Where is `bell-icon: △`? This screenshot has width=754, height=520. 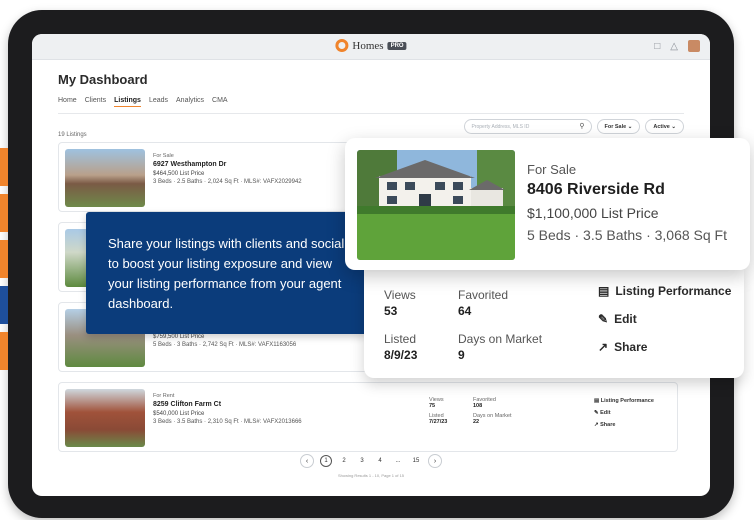 bell-icon: △ is located at coordinates (674, 46).